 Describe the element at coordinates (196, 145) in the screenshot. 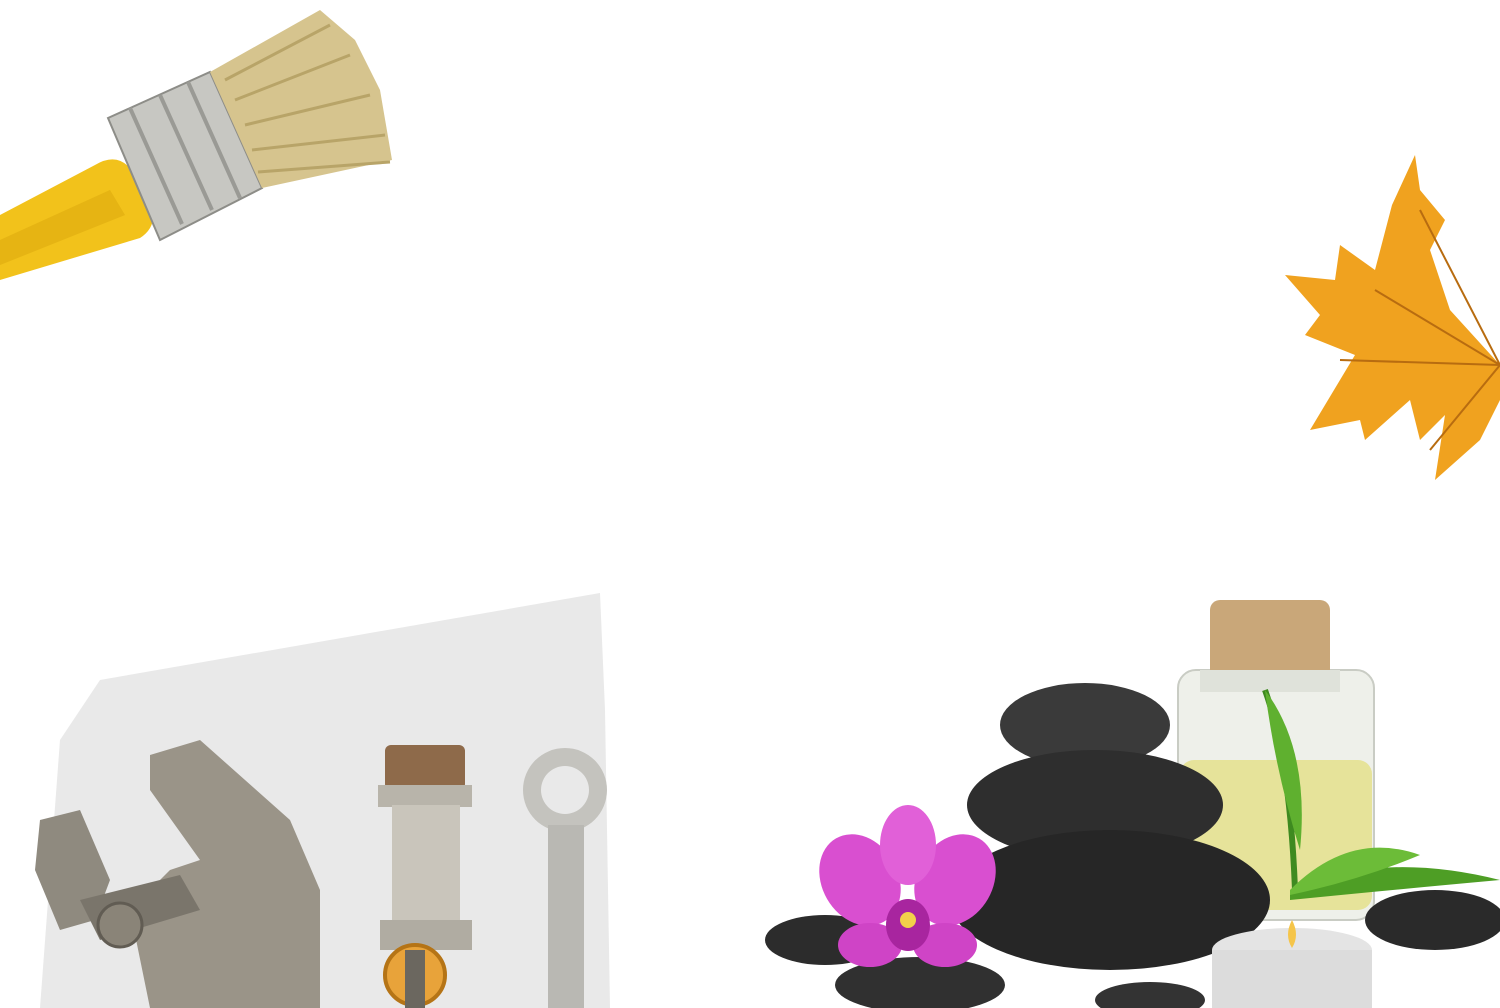

I see `paint-brush-icon` at that location.